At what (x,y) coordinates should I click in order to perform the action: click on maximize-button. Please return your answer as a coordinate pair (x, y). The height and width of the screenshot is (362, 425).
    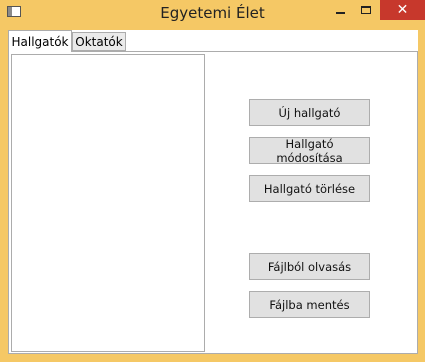
    Looking at the image, I should click on (366, 10).